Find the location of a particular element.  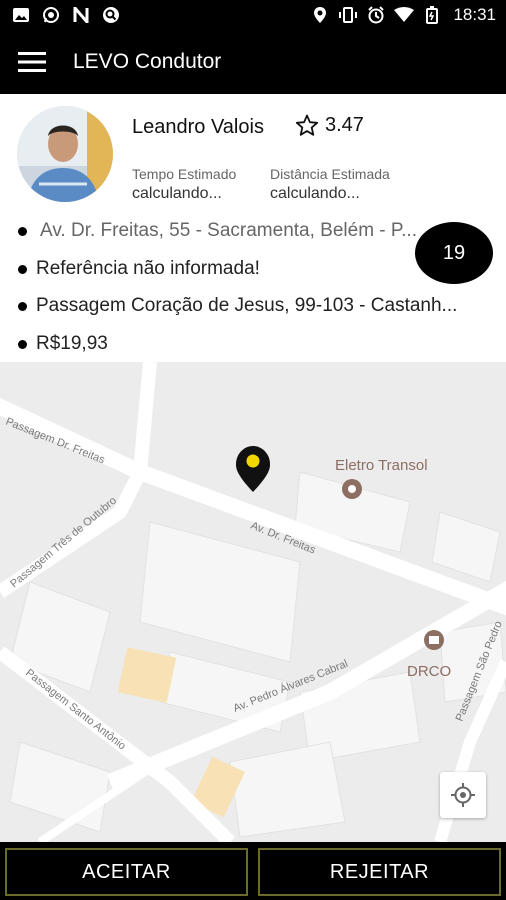

driver-rating: 3.47 is located at coordinates (329, 125).